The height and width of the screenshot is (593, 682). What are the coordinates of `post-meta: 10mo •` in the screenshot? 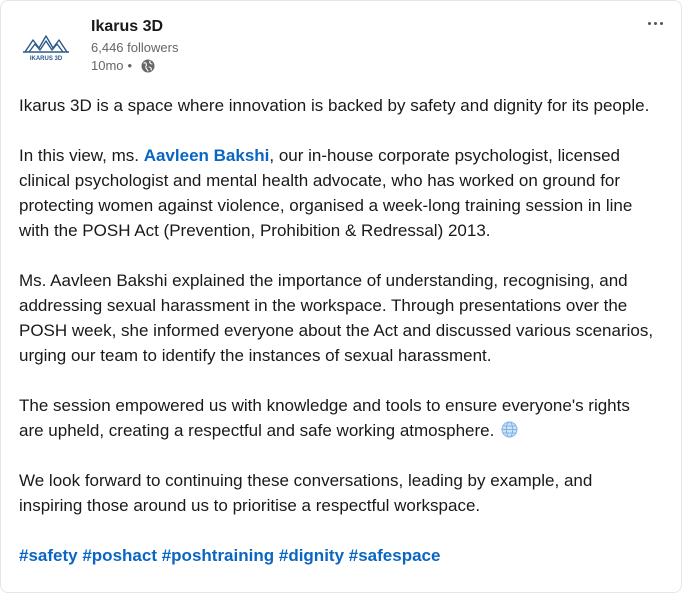 It's located at (134, 66).